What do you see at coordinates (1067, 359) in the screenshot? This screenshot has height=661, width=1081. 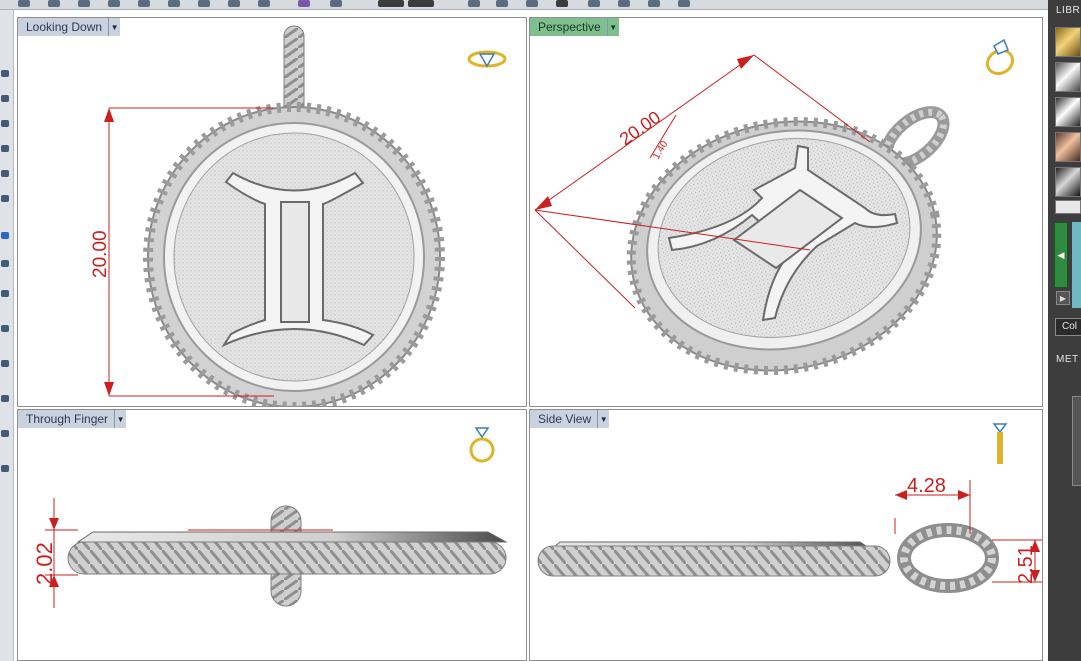 I see `metal-label: MET` at bounding box center [1067, 359].